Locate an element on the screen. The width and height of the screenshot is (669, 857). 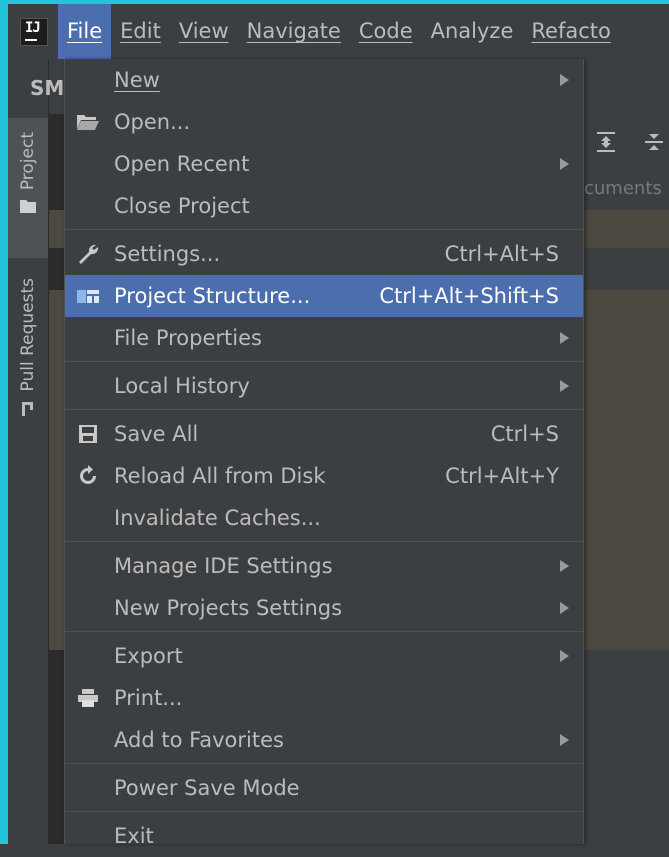
menu-item-close-project: Close Project is located at coordinates (324, 206).